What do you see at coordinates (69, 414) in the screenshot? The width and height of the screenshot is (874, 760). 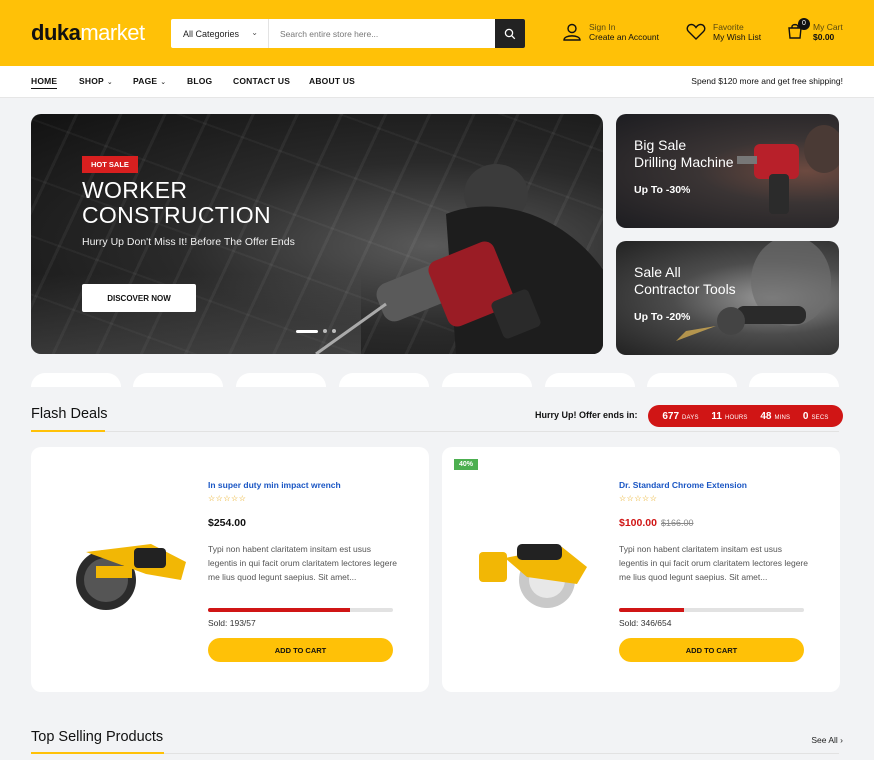 I see `flash-deals-title: Flash Deals` at bounding box center [69, 414].